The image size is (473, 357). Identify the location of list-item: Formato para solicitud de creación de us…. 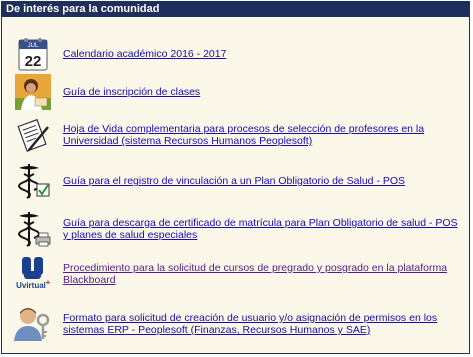
(238, 324).